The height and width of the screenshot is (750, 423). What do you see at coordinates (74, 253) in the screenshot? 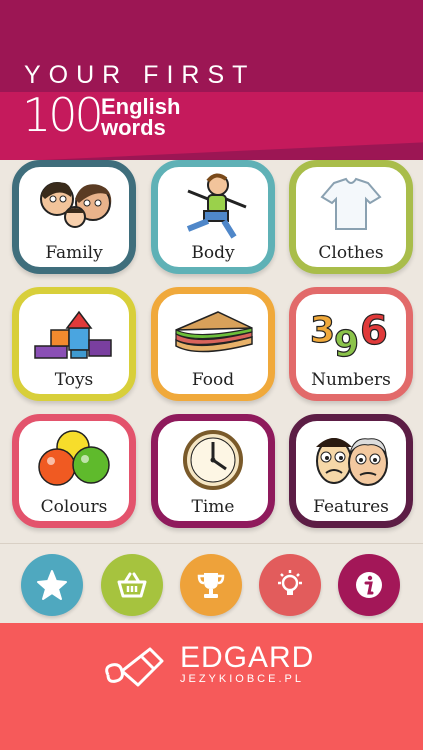
I see `tile-label: Family` at bounding box center [74, 253].